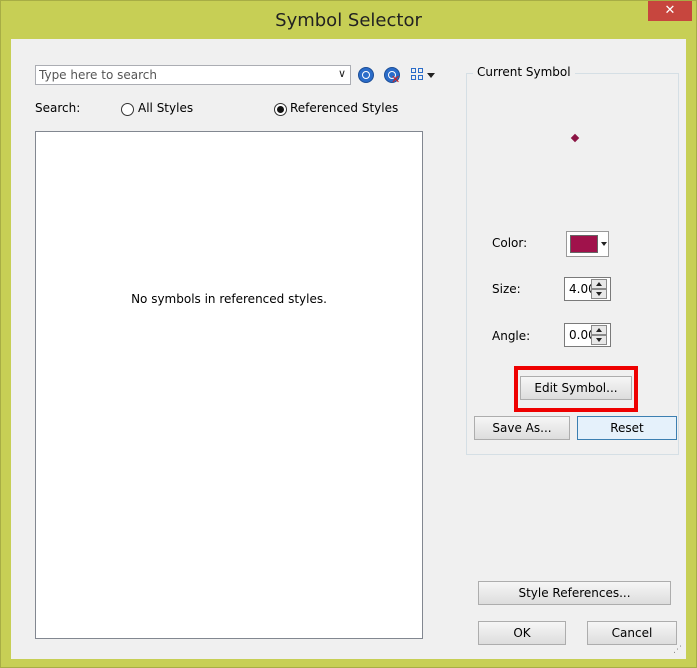  I want to click on search-scope-label: Search:, so click(58, 108).